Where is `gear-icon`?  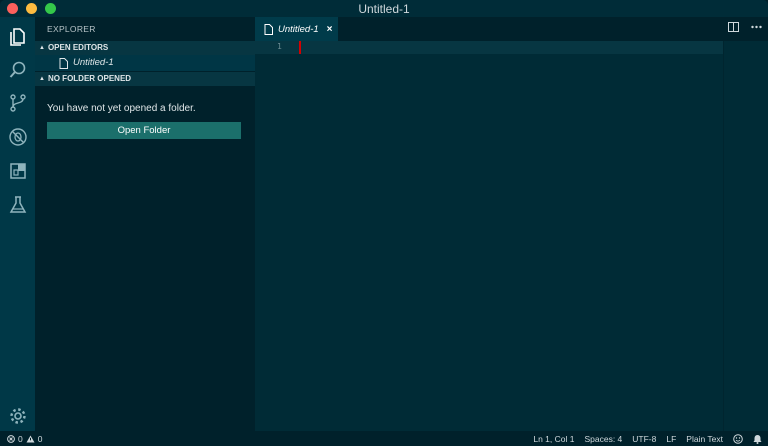
gear-icon is located at coordinates (17, 415).